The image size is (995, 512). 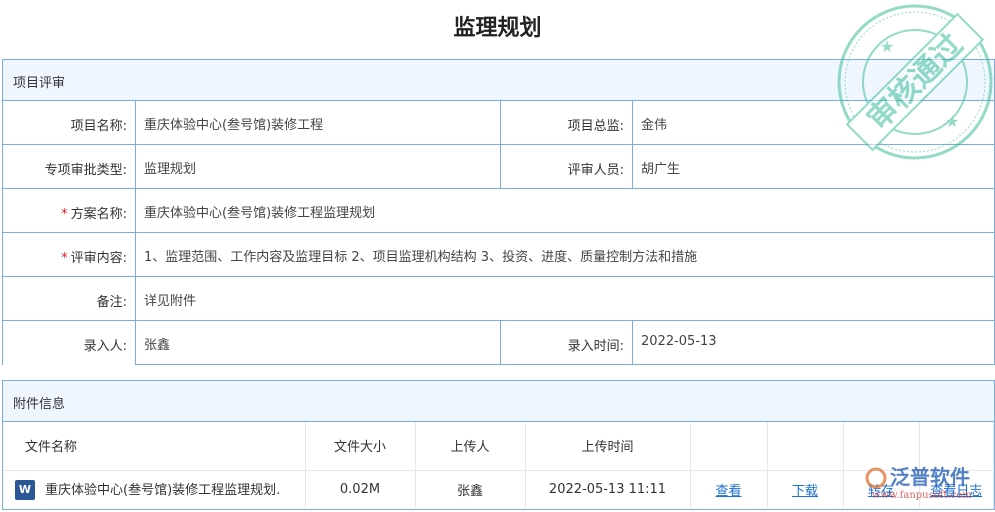 What do you see at coordinates (318, 343) in the screenshot?
I see `entered-by-value: 张鑫` at bounding box center [318, 343].